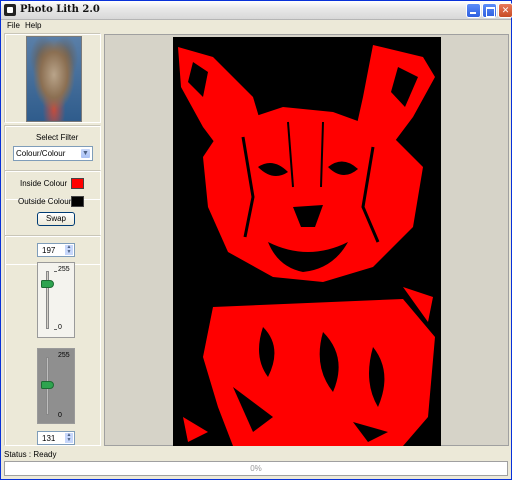 The width and height of the screenshot is (512, 480). Describe the element at coordinates (64, 269) in the screenshot. I see `upper-max-label: 255` at that location.